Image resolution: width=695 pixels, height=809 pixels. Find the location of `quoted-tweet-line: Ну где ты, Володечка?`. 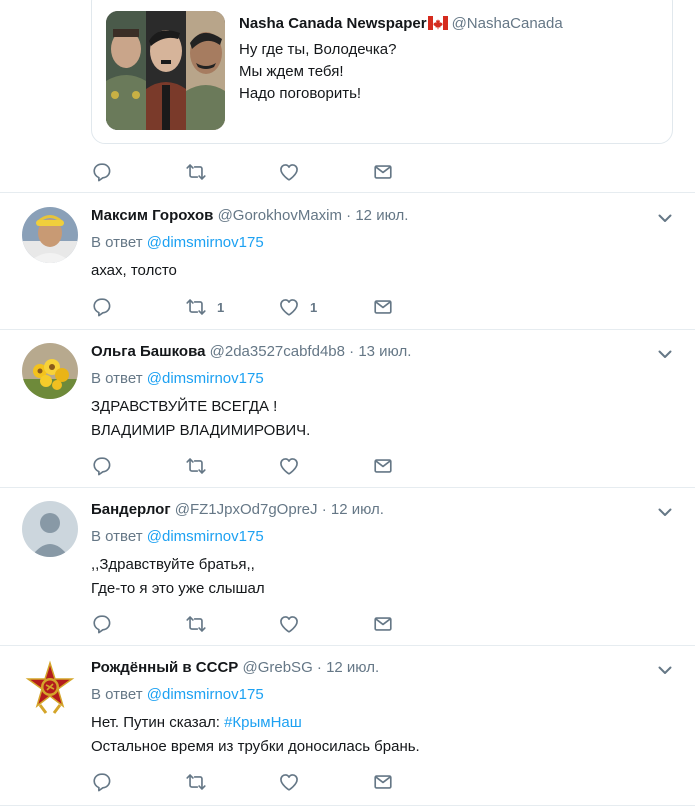

quoted-tweet-line: Ну где ты, Володечка? is located at coordinates (318, 49).